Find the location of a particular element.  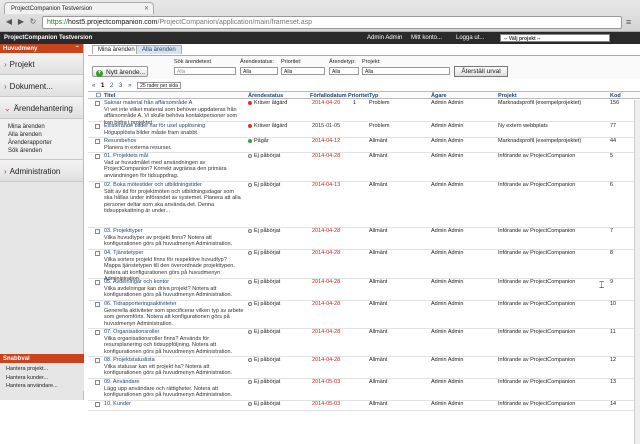

status-dot-icon is located at coordinates (250, 125).